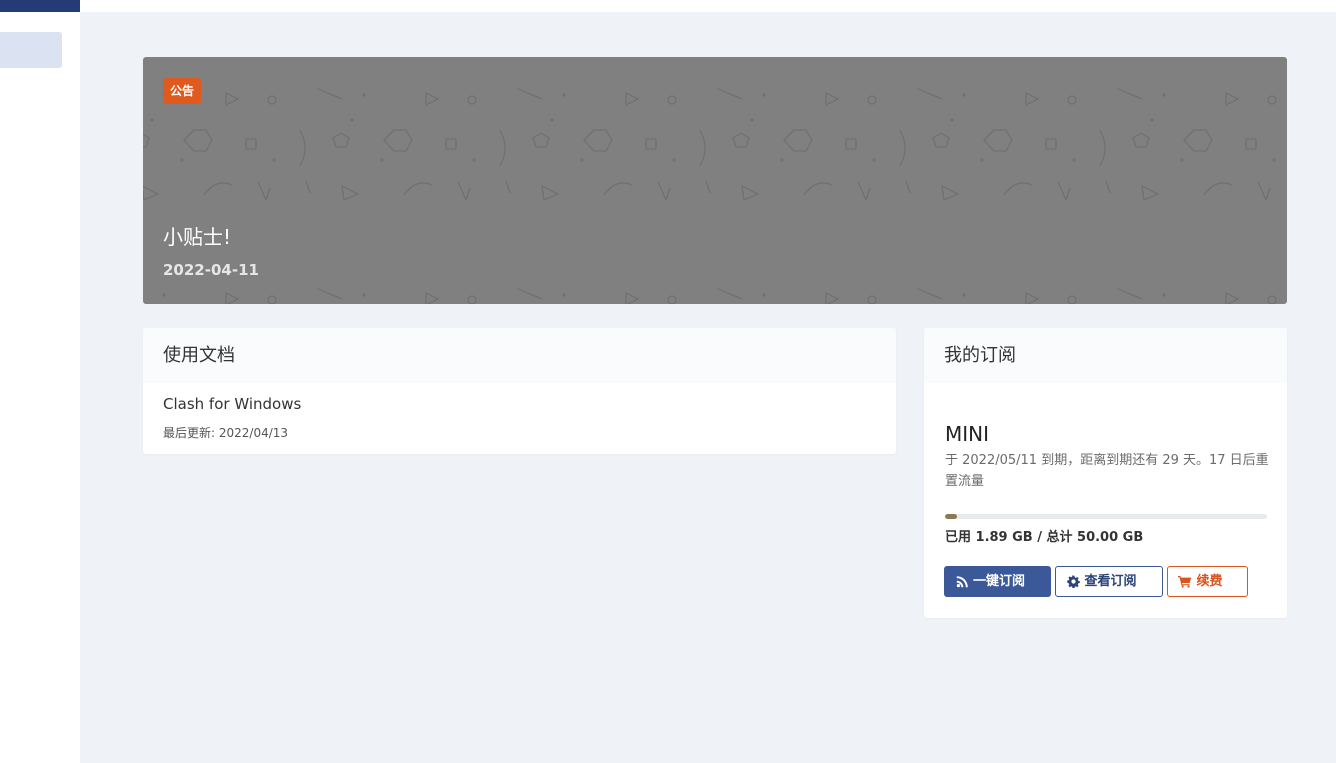 This screenshot has width=1336, height=763. Describe the element at coordinates (182, 91) in the screenshot. I see `announcement-badge: 公告` at that location.